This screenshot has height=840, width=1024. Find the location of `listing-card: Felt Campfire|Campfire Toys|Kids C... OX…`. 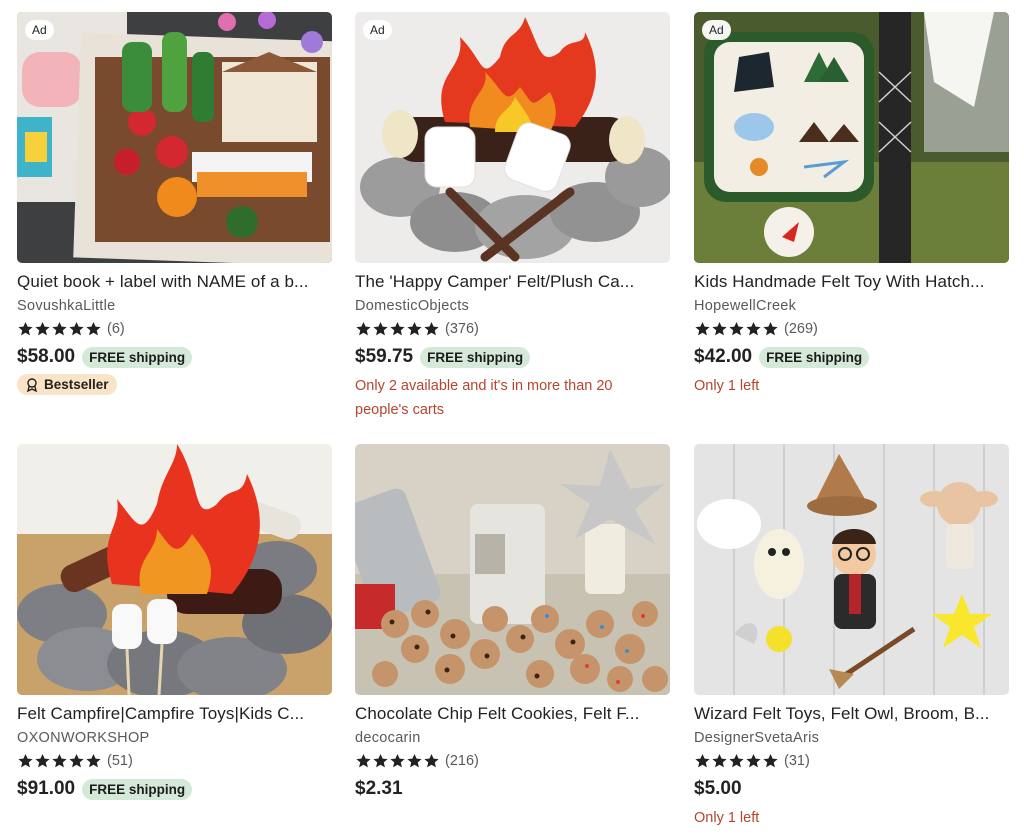

listing-card: Felt Campfire|Campfire Toys|Kids C... OX… is located at coordinates (174, 622).